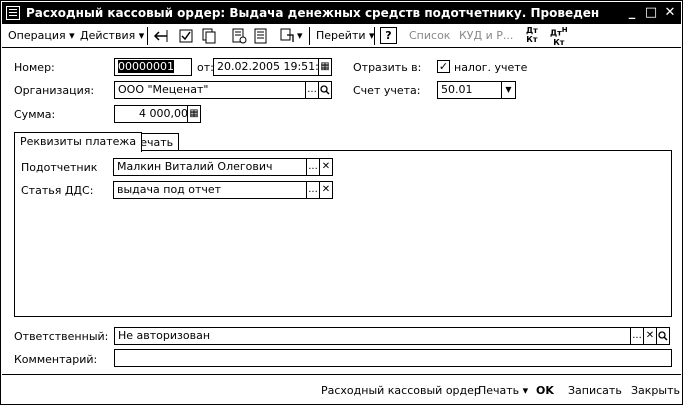  I want to click on dds-item-clear-icon: ✕, so click(326, 190).